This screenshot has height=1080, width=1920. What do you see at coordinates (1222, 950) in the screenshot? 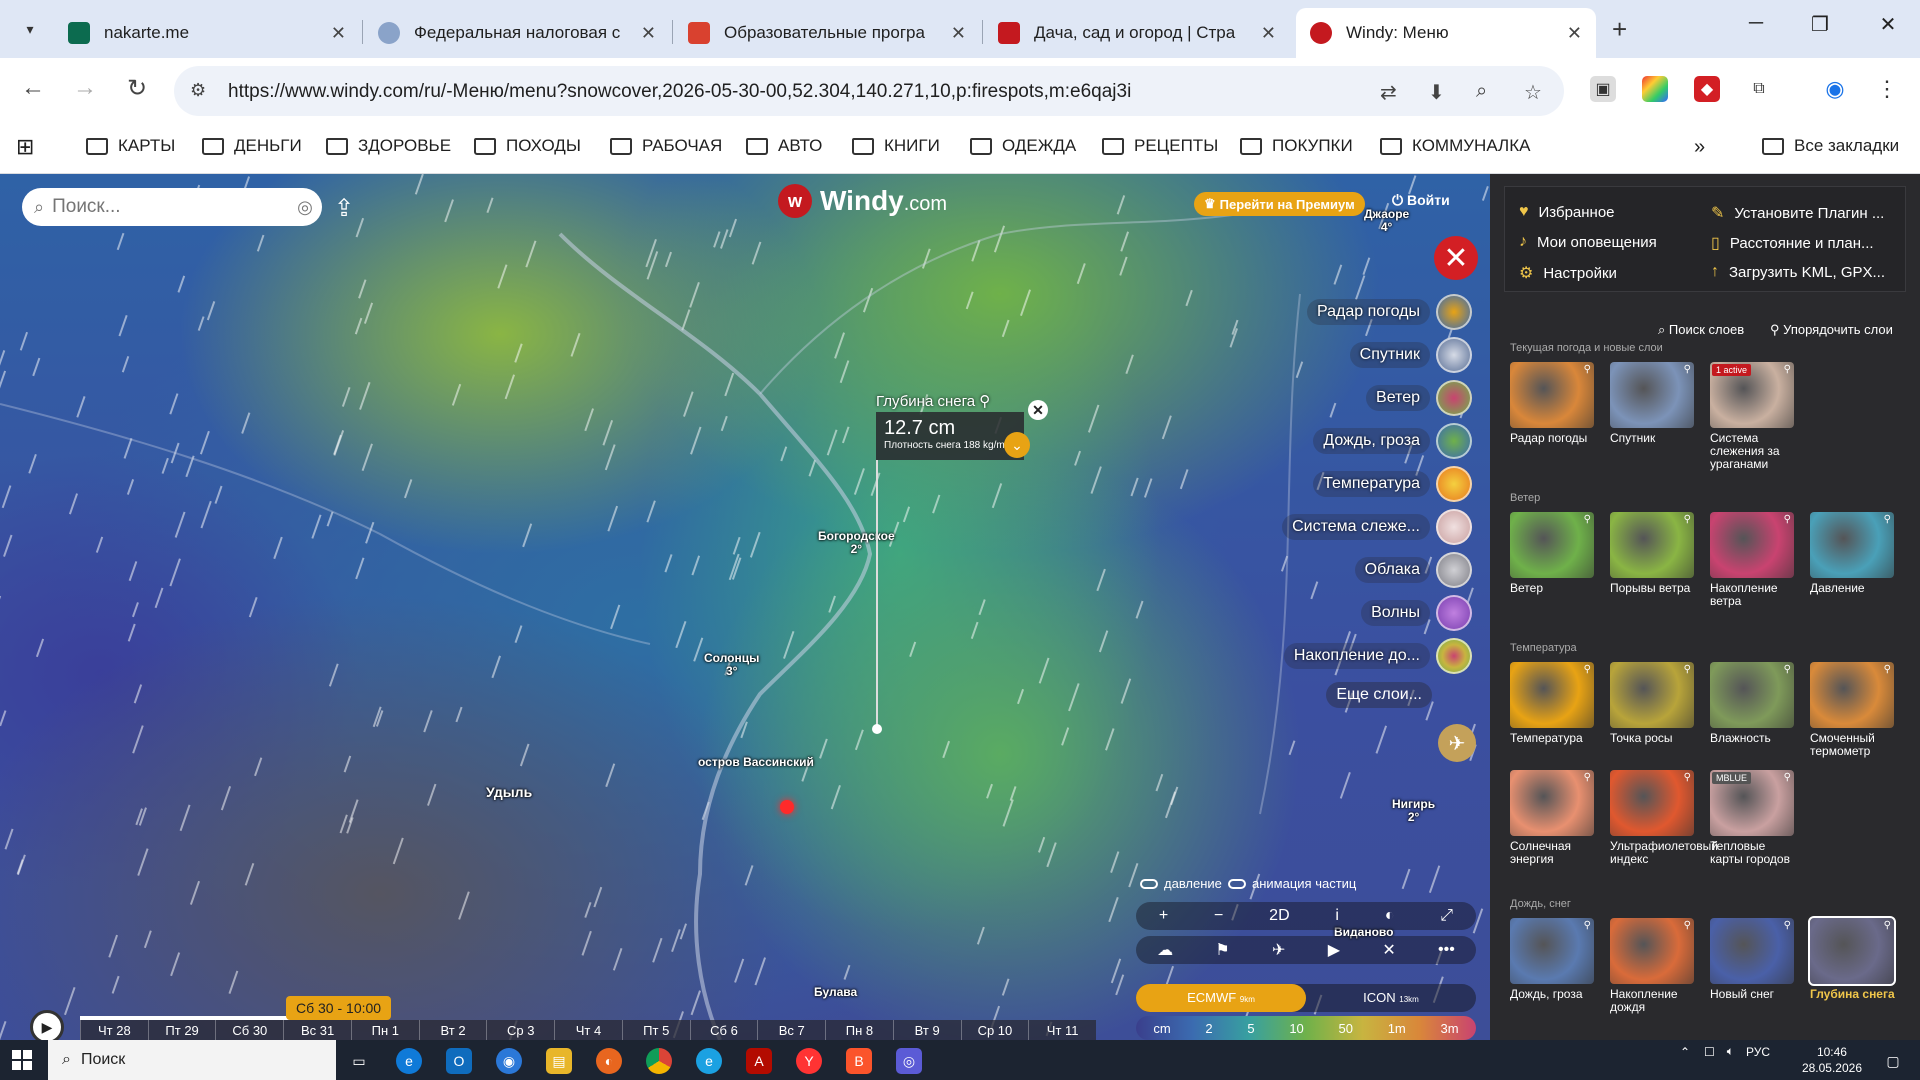
I see `flag-icon: ⚑` at bounding box center [1222, 950].